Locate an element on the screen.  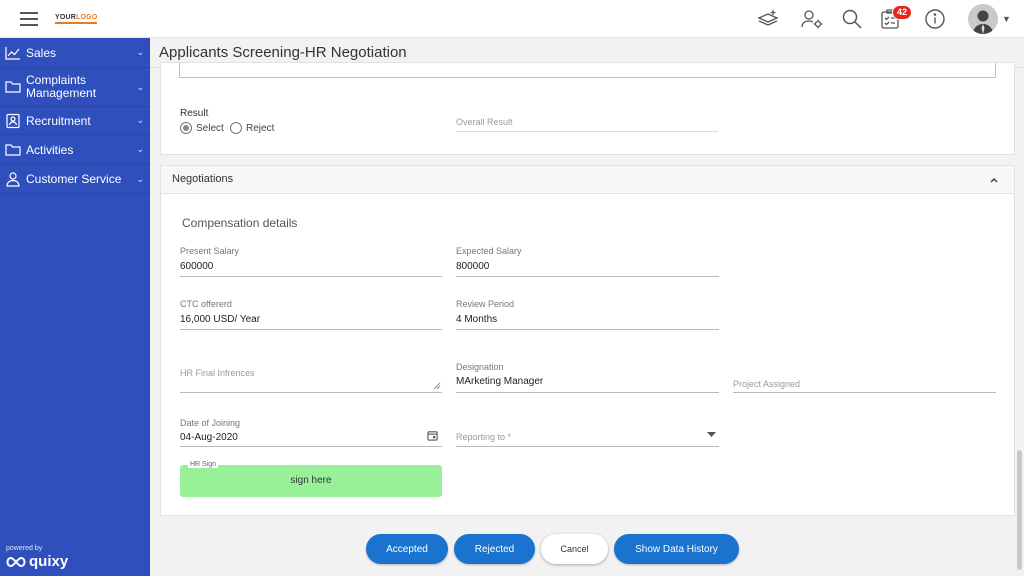
menu-icon is located at coordinates (29, 19).